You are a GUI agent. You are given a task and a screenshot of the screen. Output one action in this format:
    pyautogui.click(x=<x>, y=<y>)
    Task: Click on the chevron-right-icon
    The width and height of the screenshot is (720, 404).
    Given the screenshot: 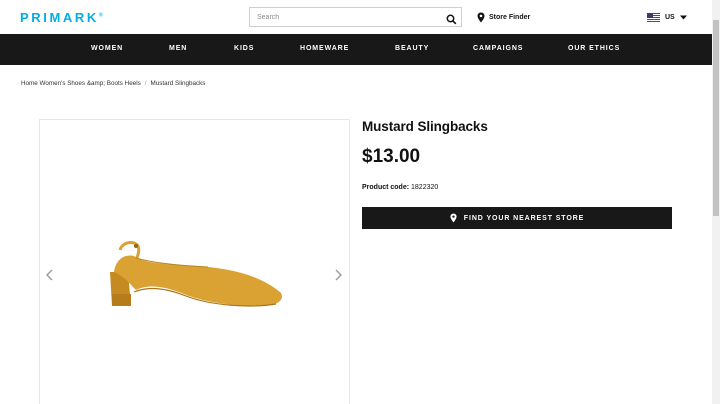 What is the action you would take?
    pyautogui.click(x=338, y=275)
    